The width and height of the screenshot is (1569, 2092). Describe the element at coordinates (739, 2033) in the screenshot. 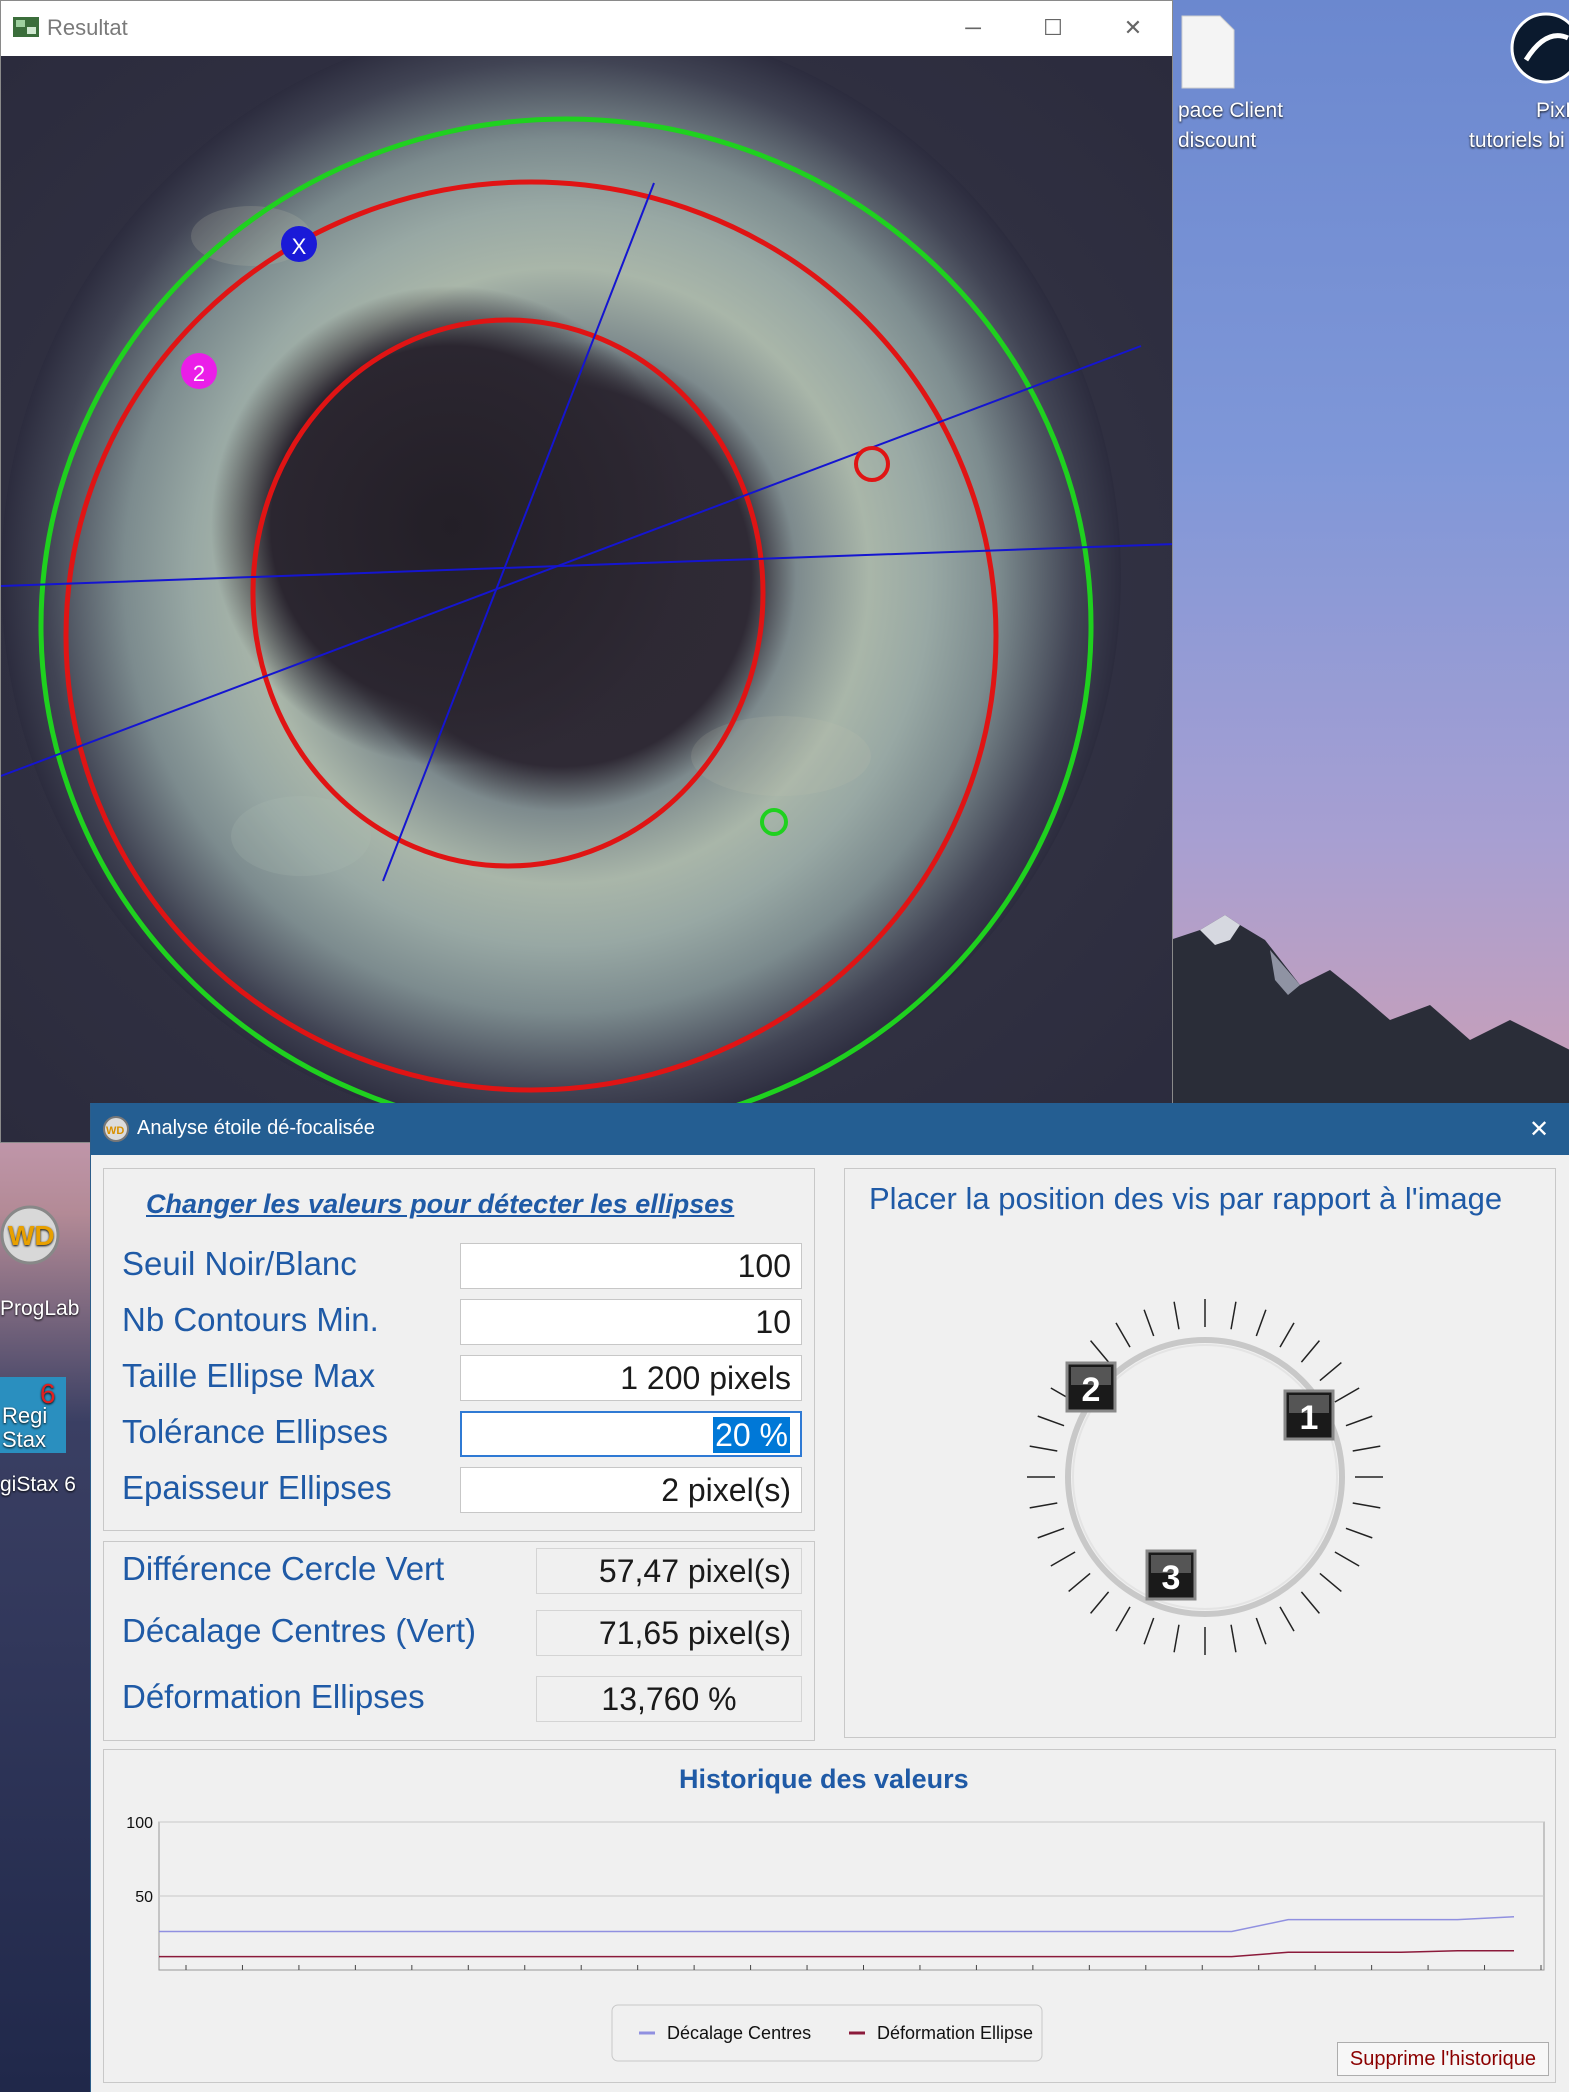

I see `chart-legend-label: Décalage Centres` at that location.